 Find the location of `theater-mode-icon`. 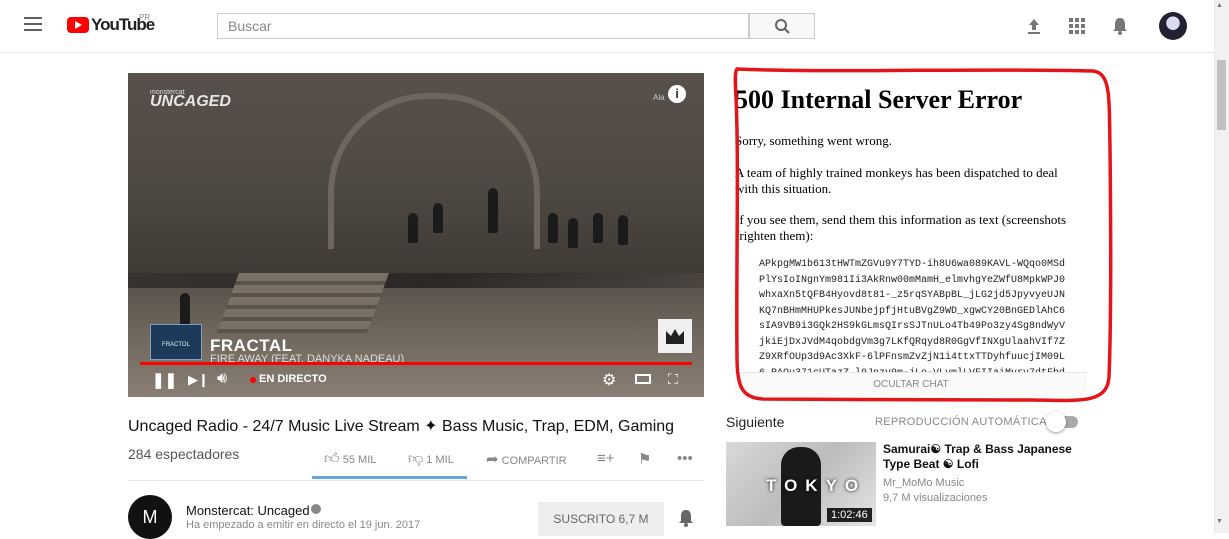

theater-mode-icon is located at coordinates (643, 379).